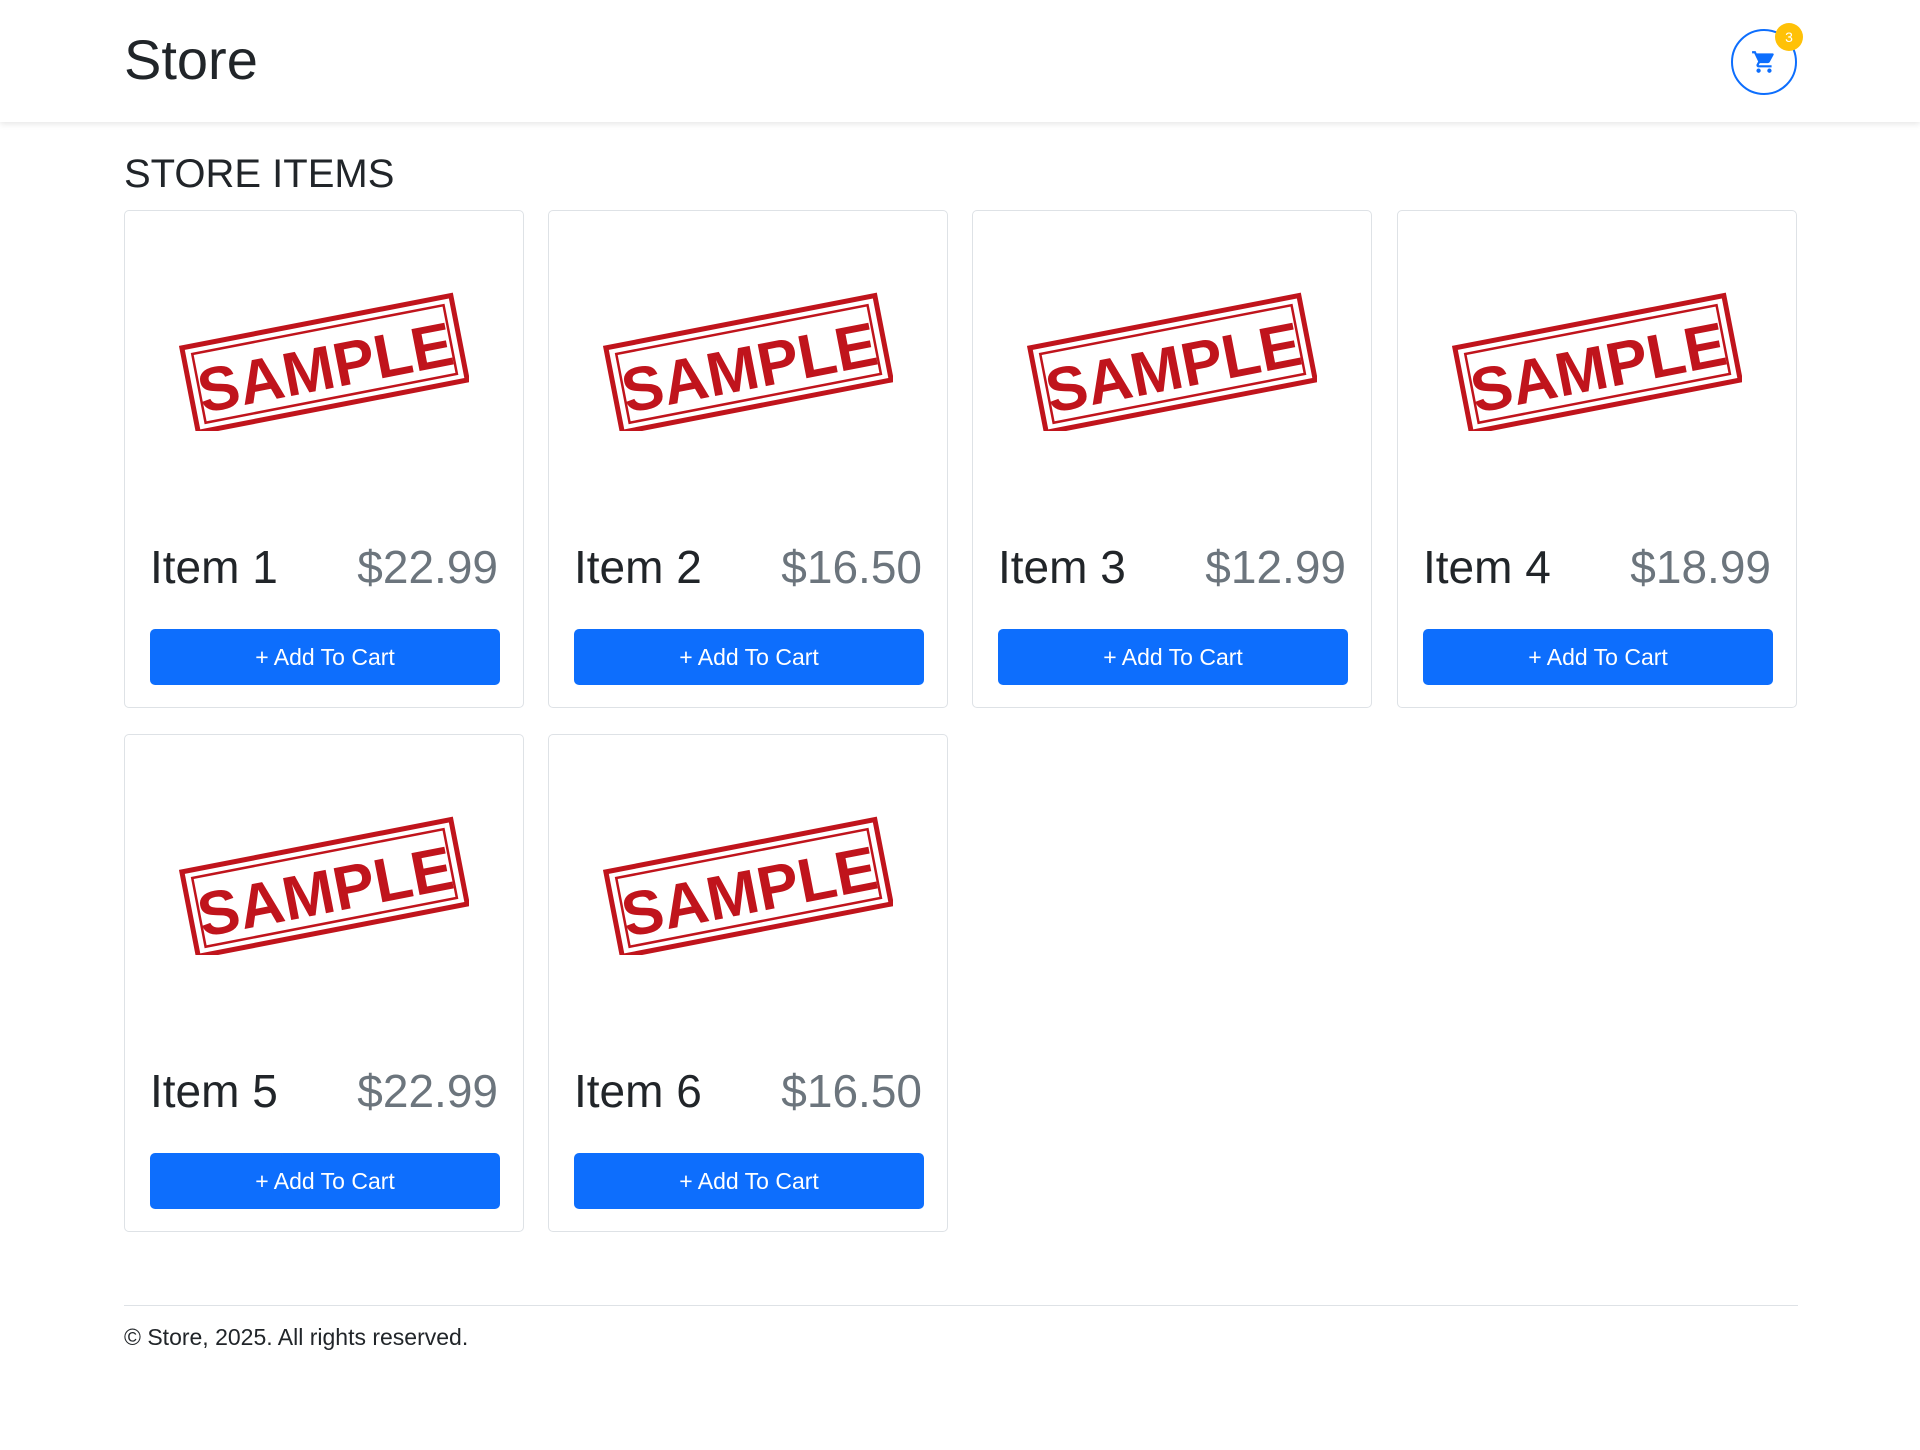  I want to click on product-card: SAMPLE Item 1 $22.99 + Add To Cart, so click(324, 459).